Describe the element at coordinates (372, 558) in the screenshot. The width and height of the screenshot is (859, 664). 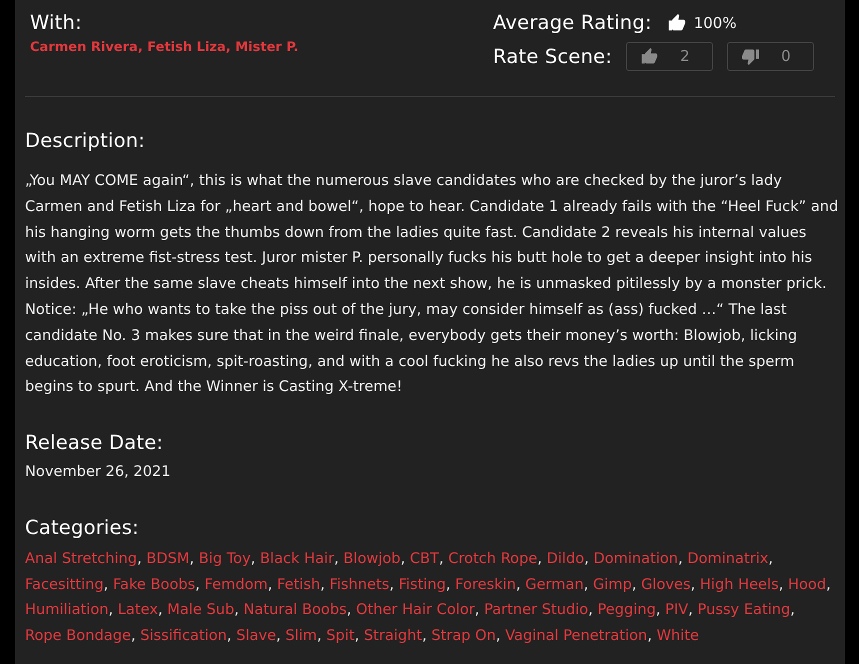
I see `category-link: Blowjob` at that location.